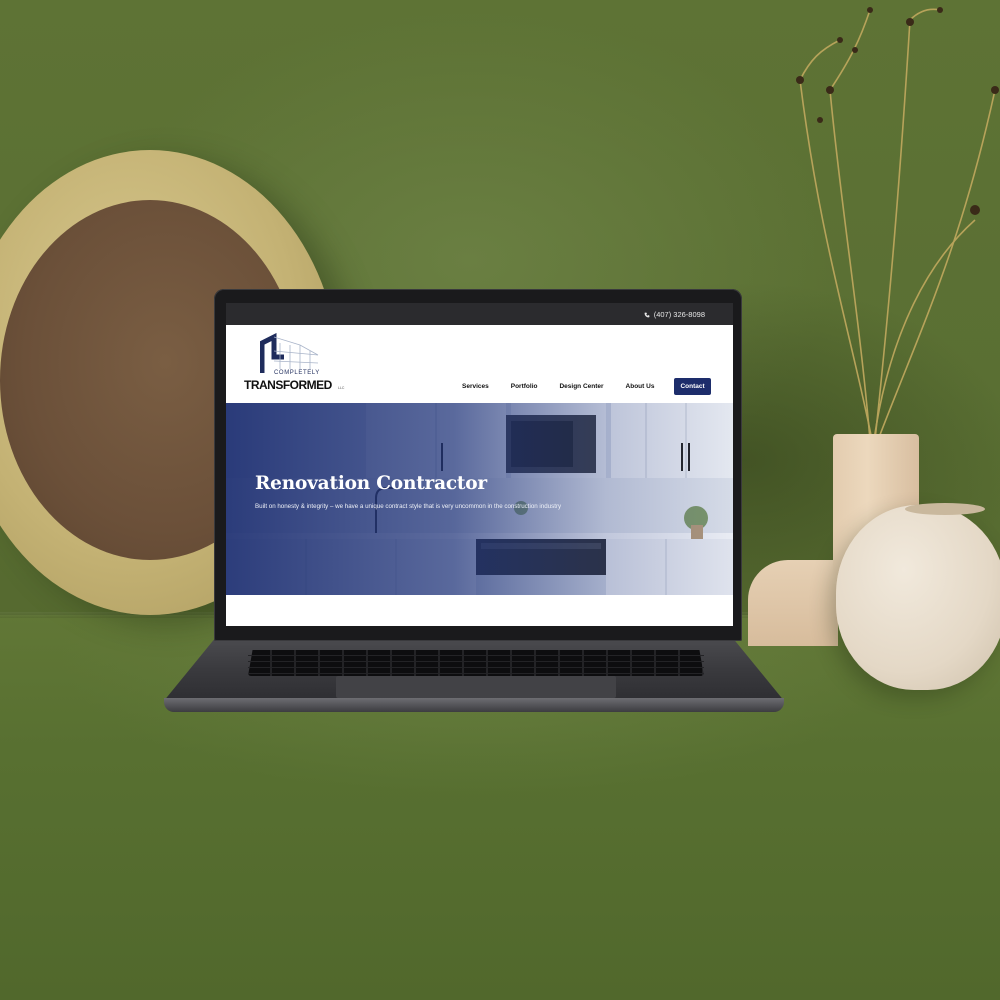 This screenshot has width=1000, height=1000. Describe the element at coordinates (297, 373) in the screenshot. I see `logo-line1: COMPLETELY` at that location.